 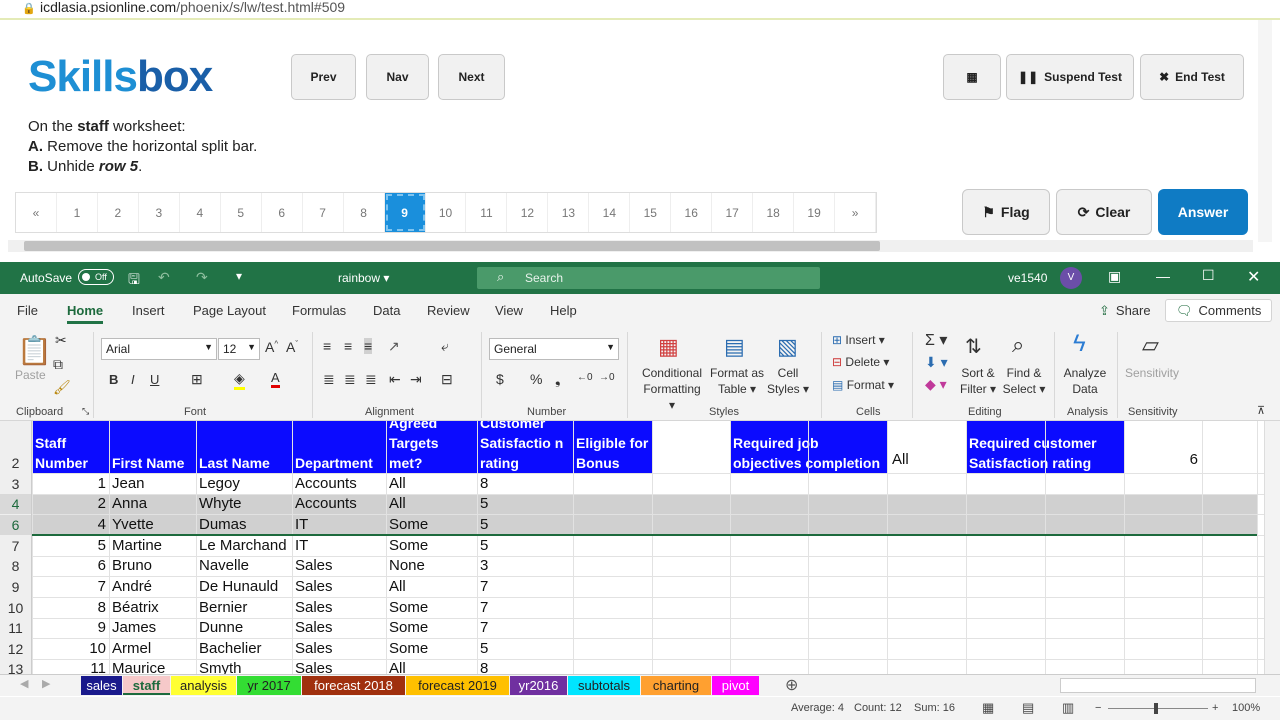 What do you see at coordinates (241, 212) in the screenshot?
I see `page-button: 5` at bounding box center [241, 212].